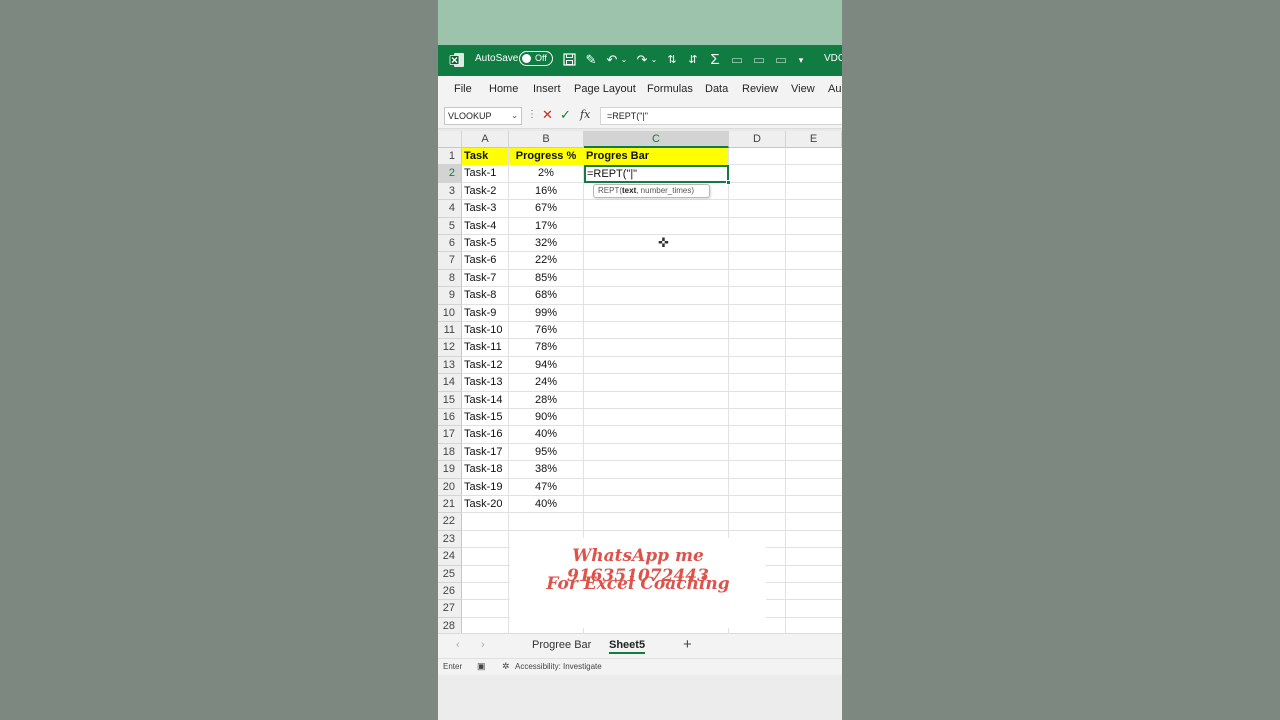  I want to click on task-name-cell: Task-9, so click(485, 313).